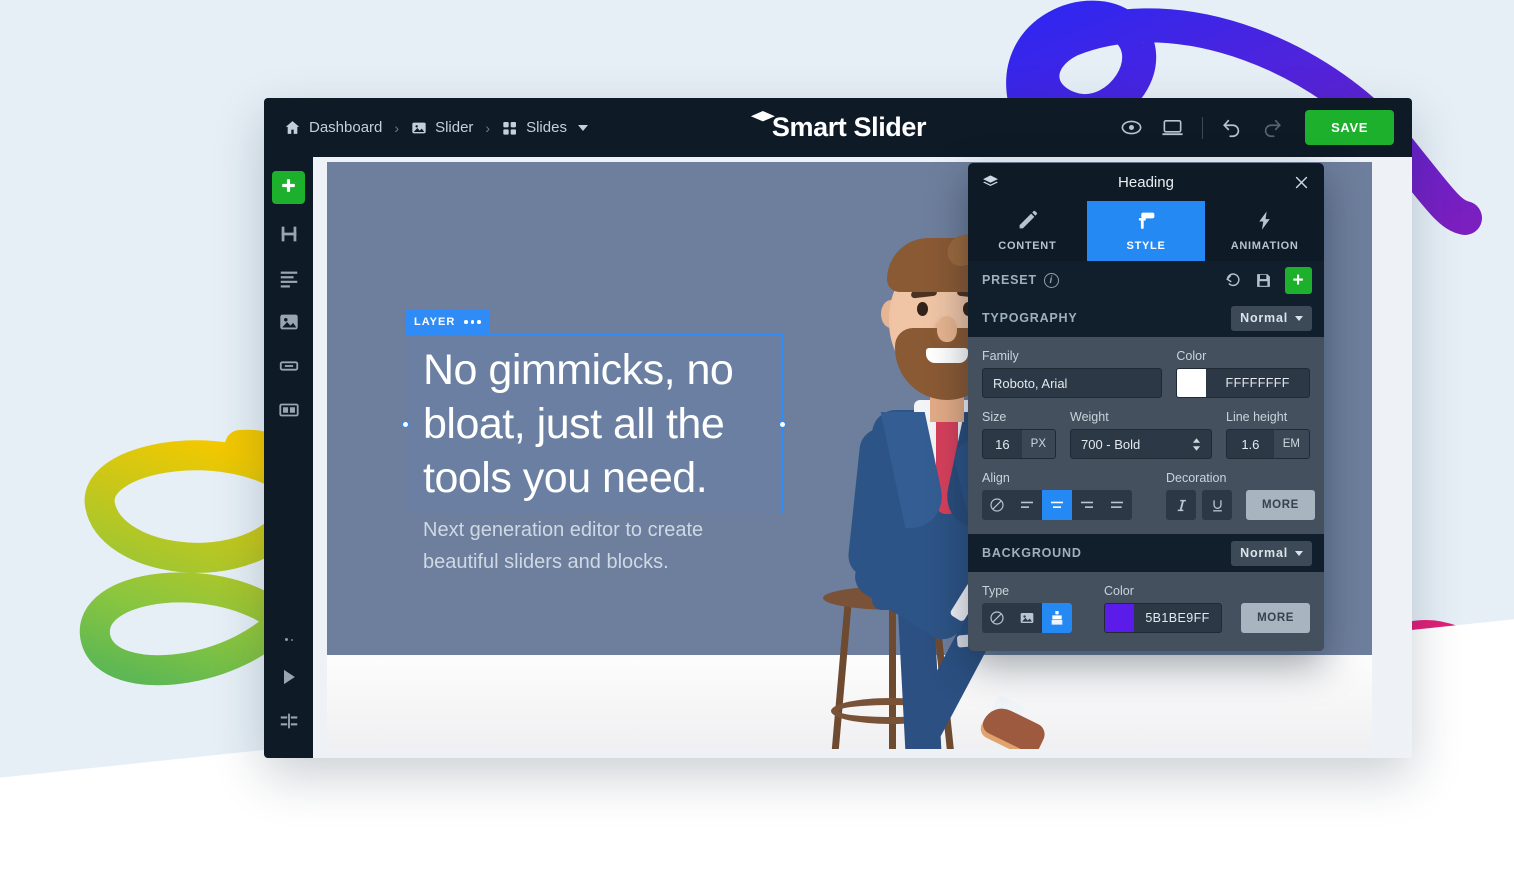 This screenshot has height=870, width=1514. Describe the element at coordinates (1030, 318) in the screenshot. I see `section-title: TYPOGRAPHY` at that location.